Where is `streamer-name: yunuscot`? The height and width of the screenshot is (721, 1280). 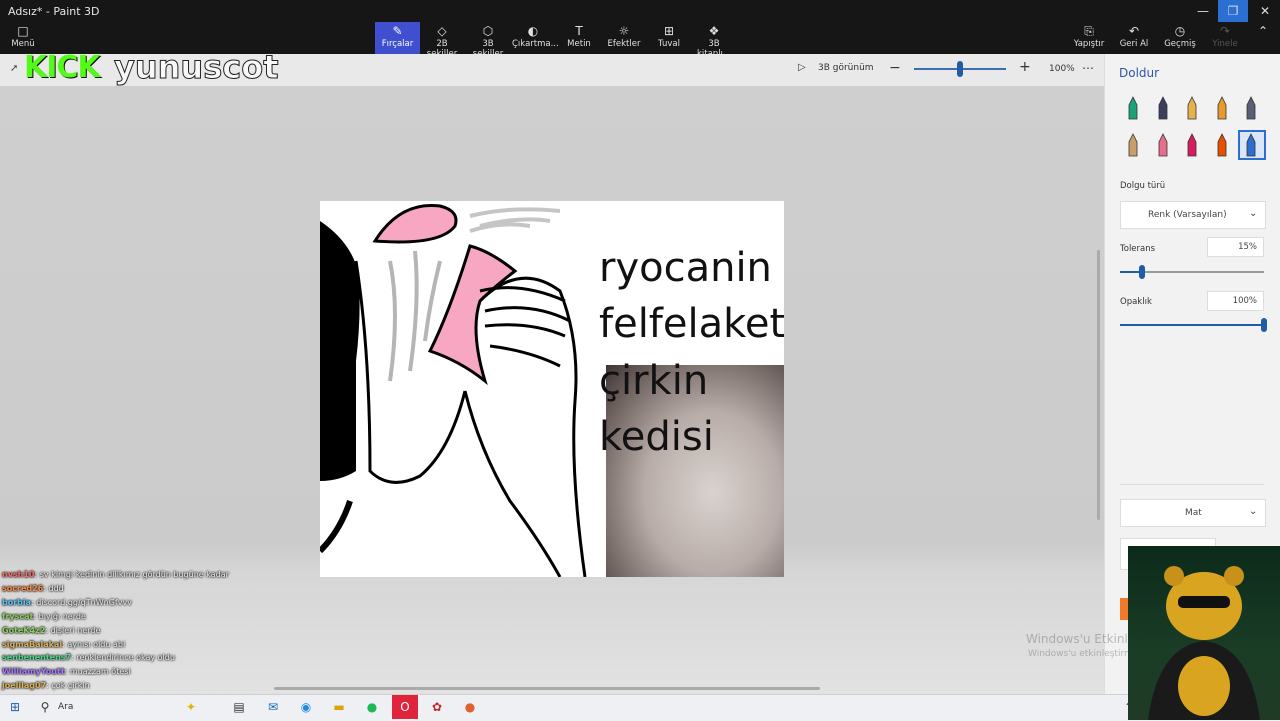
streamer-name: yunuscot is located at coordinates (196, 67).